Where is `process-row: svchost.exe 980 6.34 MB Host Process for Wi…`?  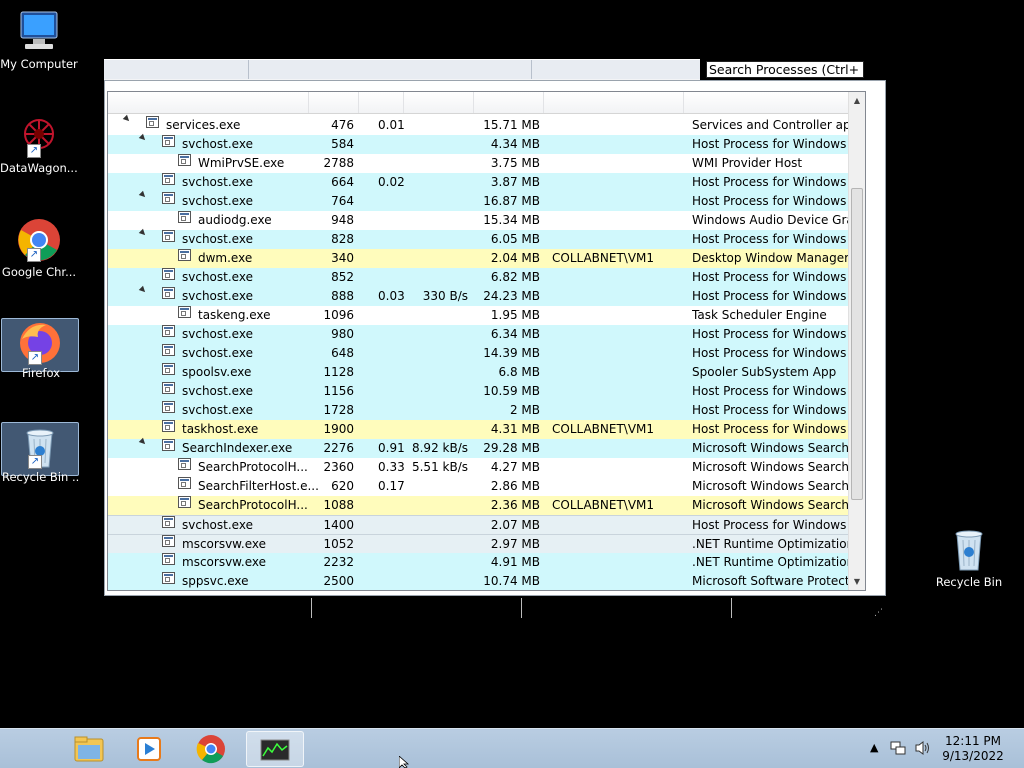
process-row: svchost.exe 980 6.34 MB Host Process for Wi… is located at coordinates (486, 334).